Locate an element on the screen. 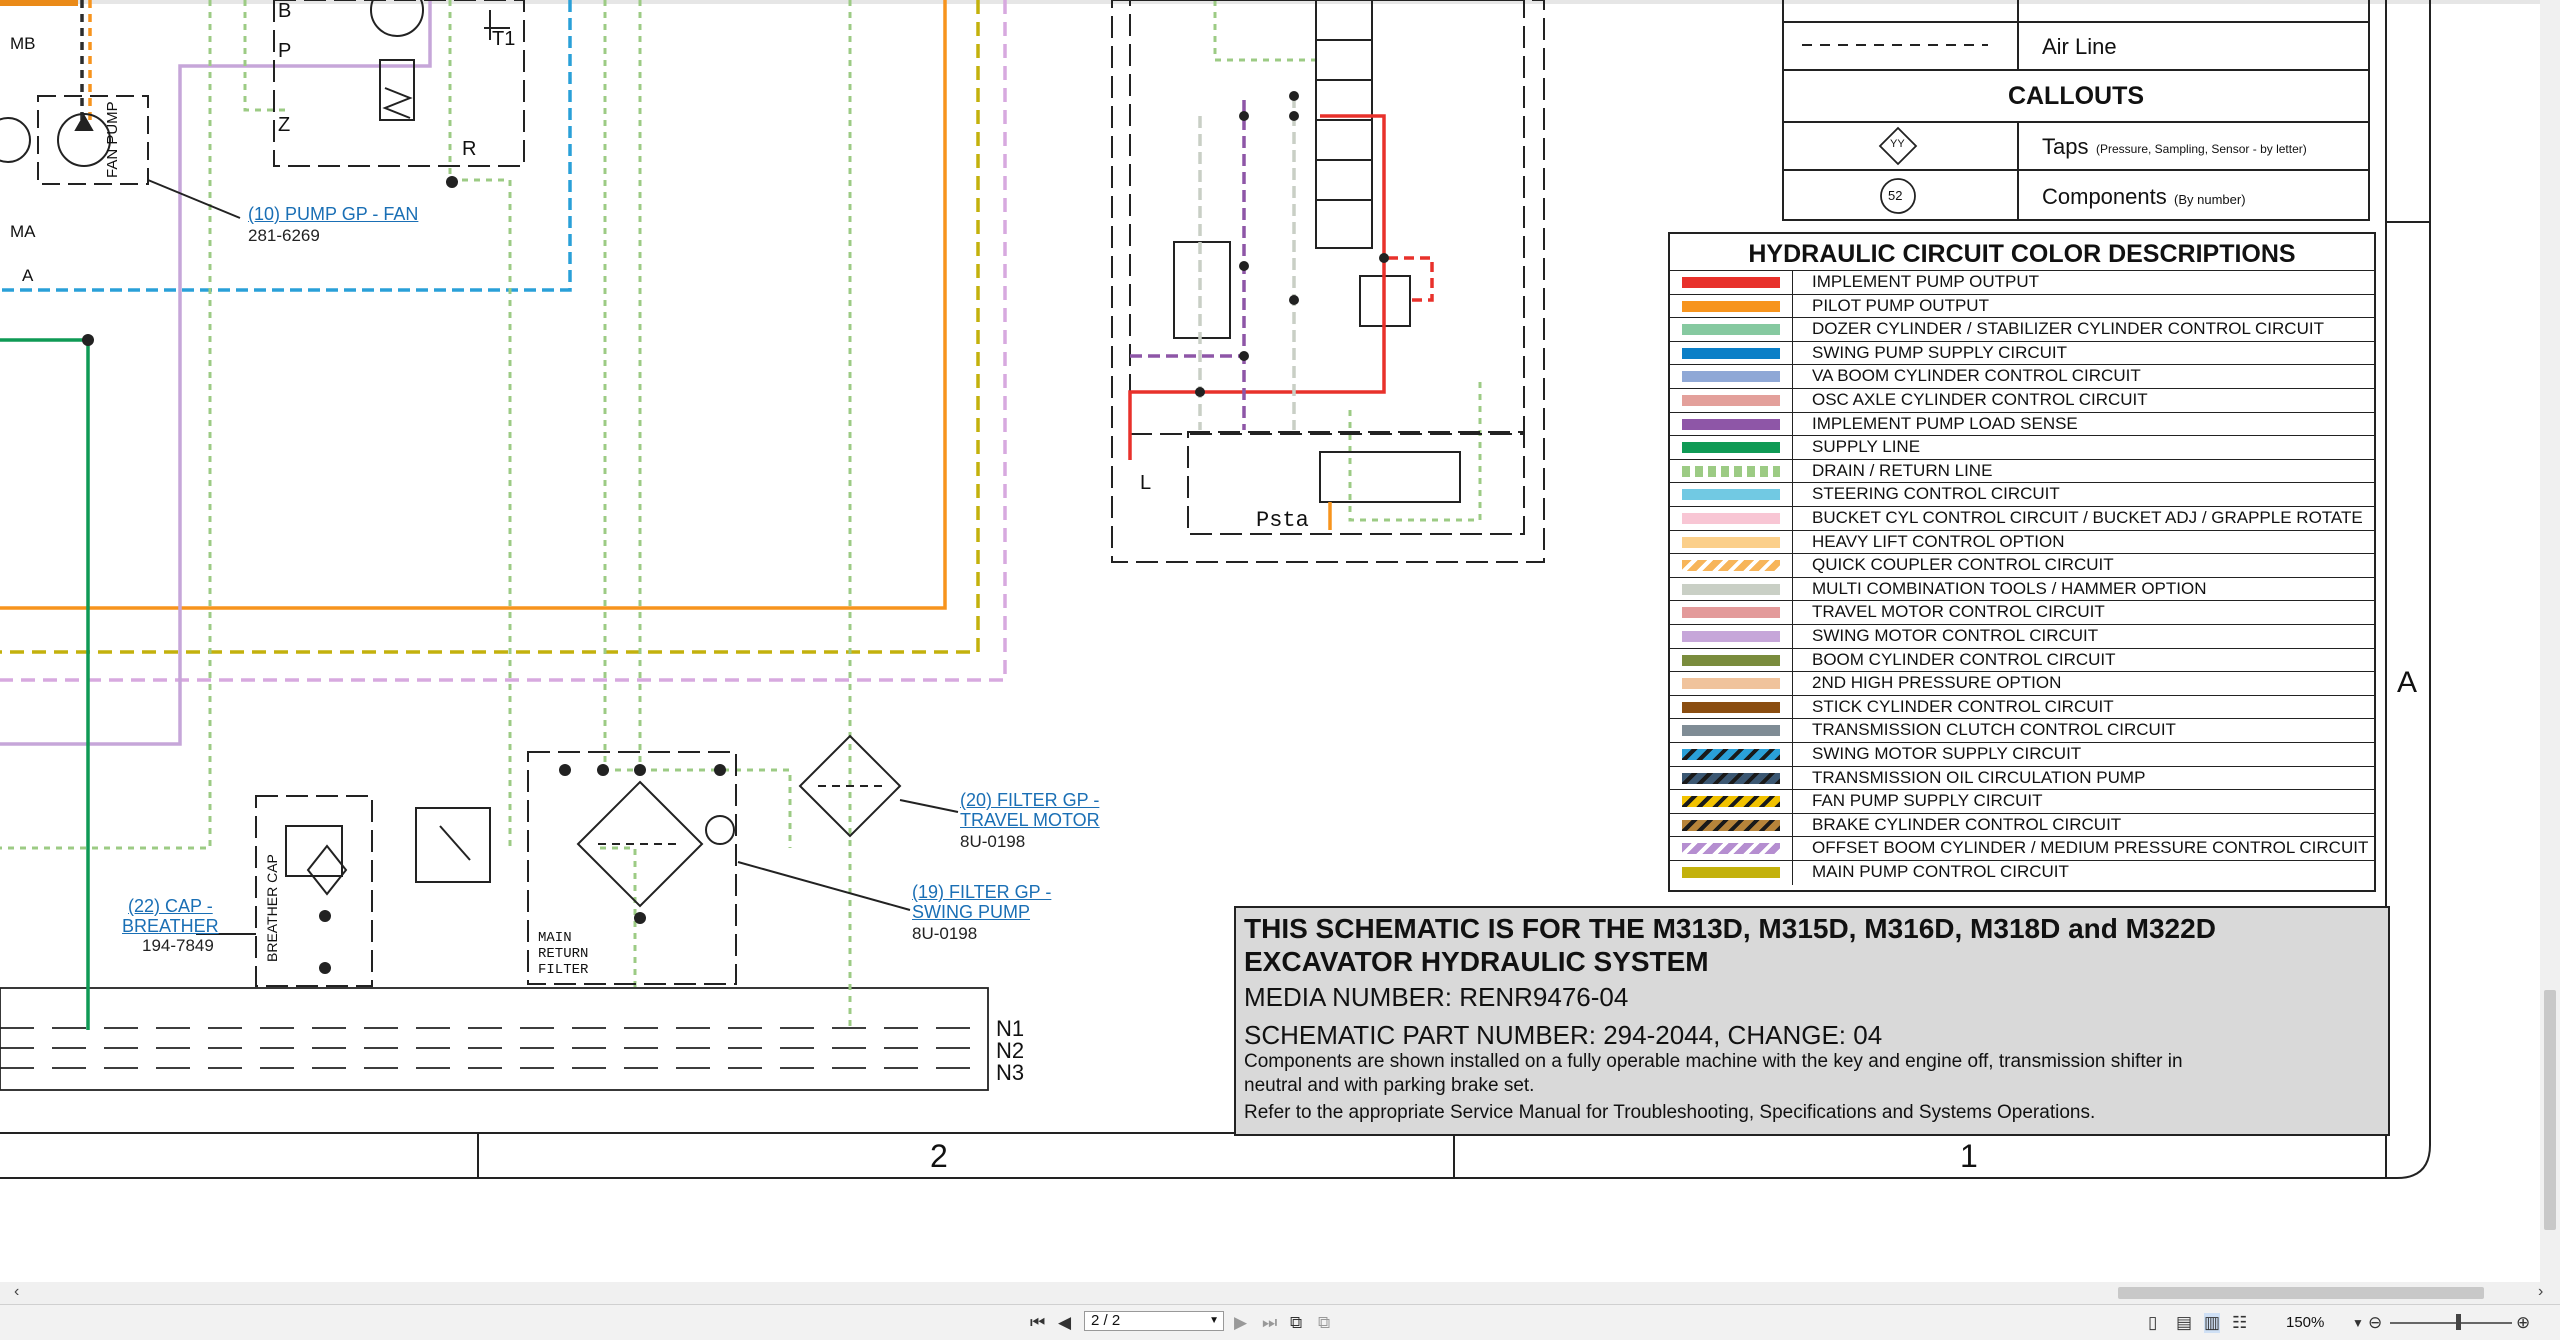 This screenshot has height=1340, width=2560. vertical-scroll-thumb is located at coordinates (2550, 1110).